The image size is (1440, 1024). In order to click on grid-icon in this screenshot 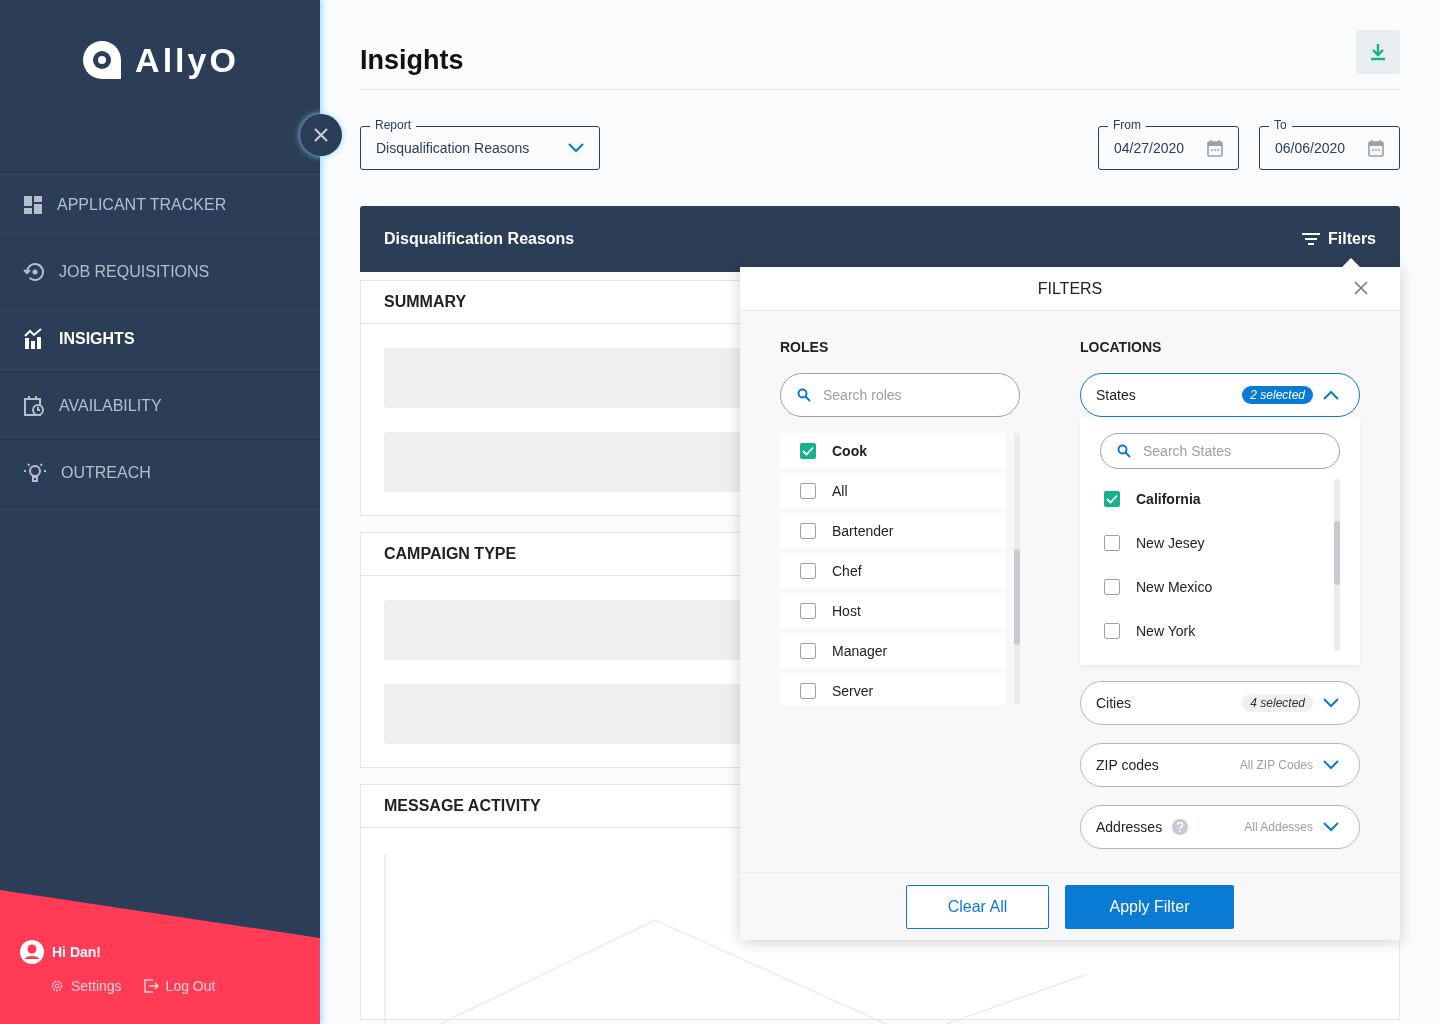, I will do `click(33, 205)`.